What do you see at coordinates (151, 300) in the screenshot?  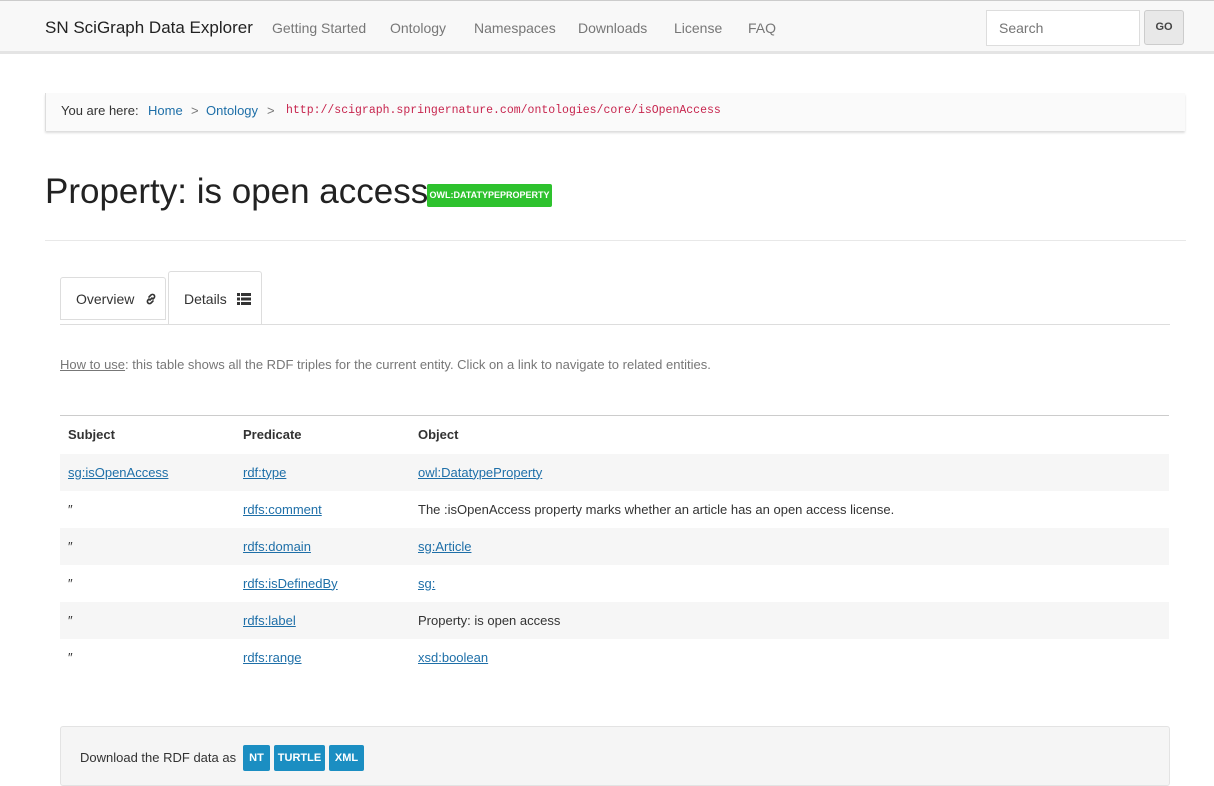 I see `link-icon` at bounding box center [151, 300].